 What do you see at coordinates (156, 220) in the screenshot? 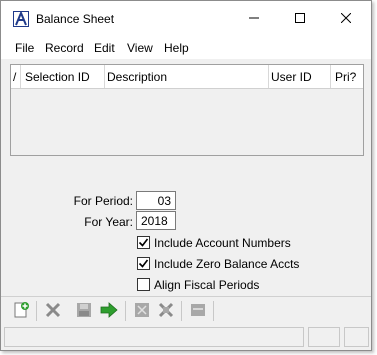
I see `year-field` at bounding box center [156, 220].